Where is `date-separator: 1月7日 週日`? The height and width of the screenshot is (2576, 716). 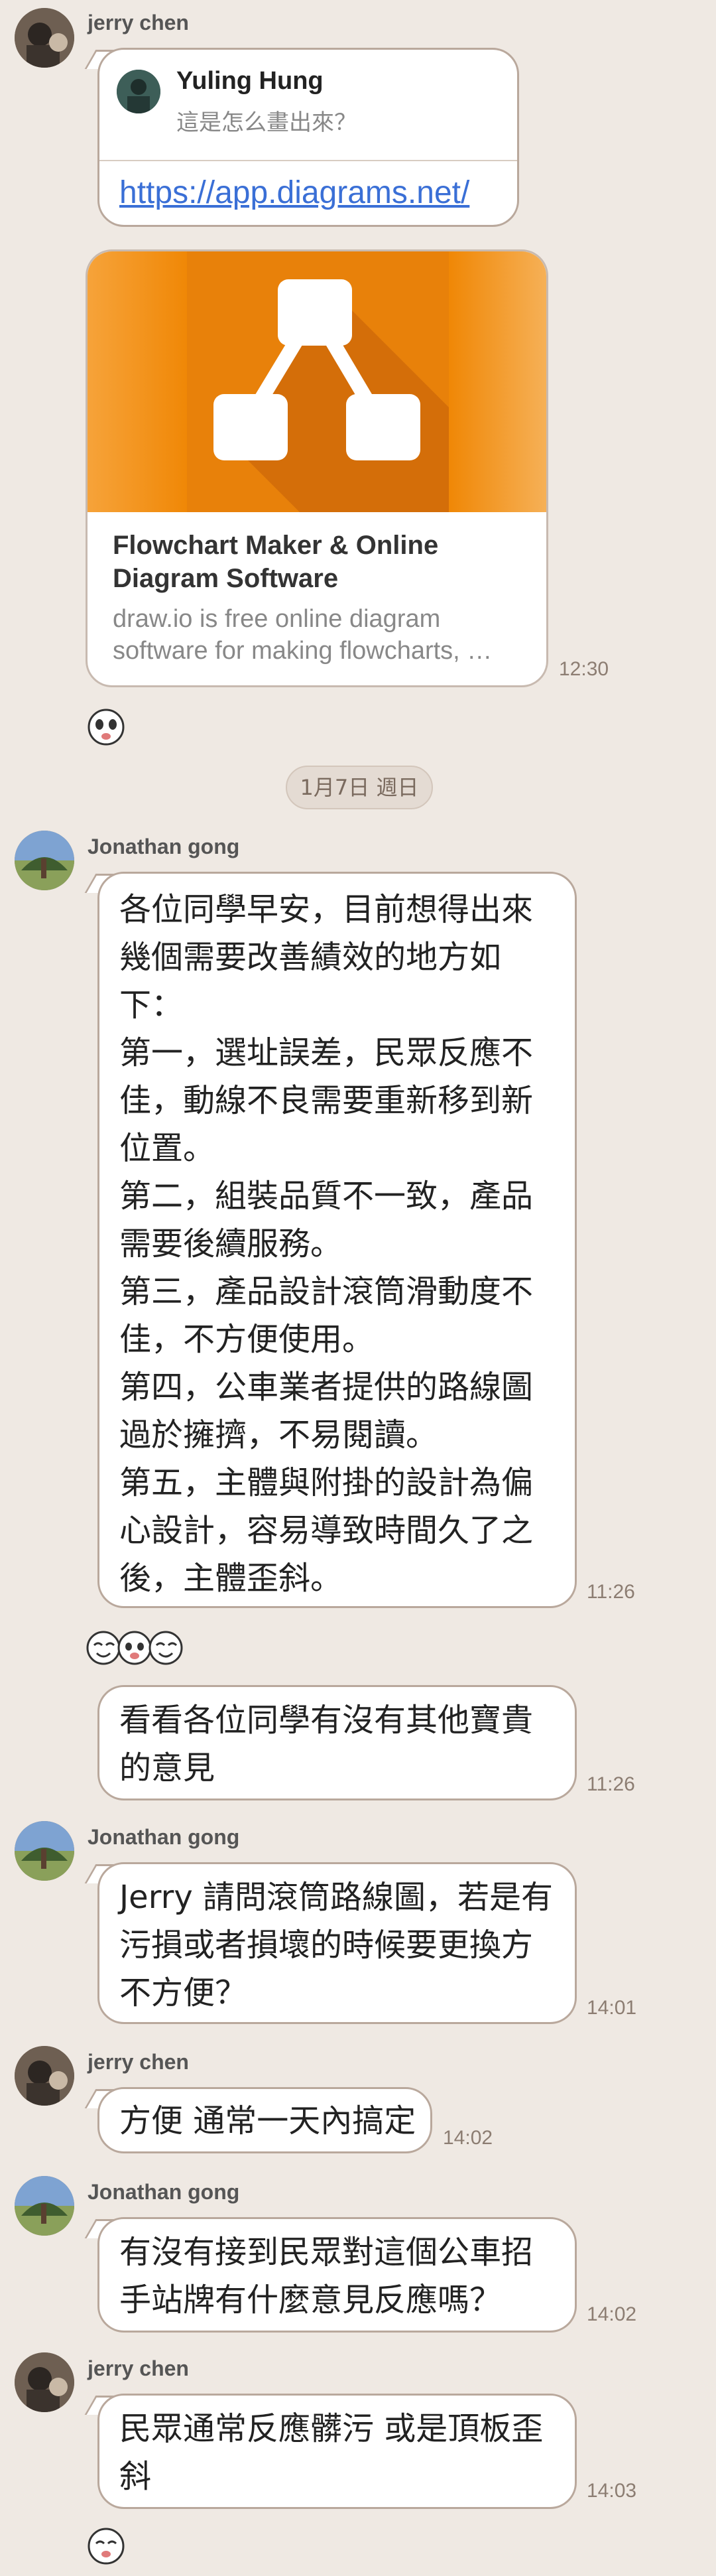 date-separator: 1月7日 週日 is located at coordinates (360, 787).